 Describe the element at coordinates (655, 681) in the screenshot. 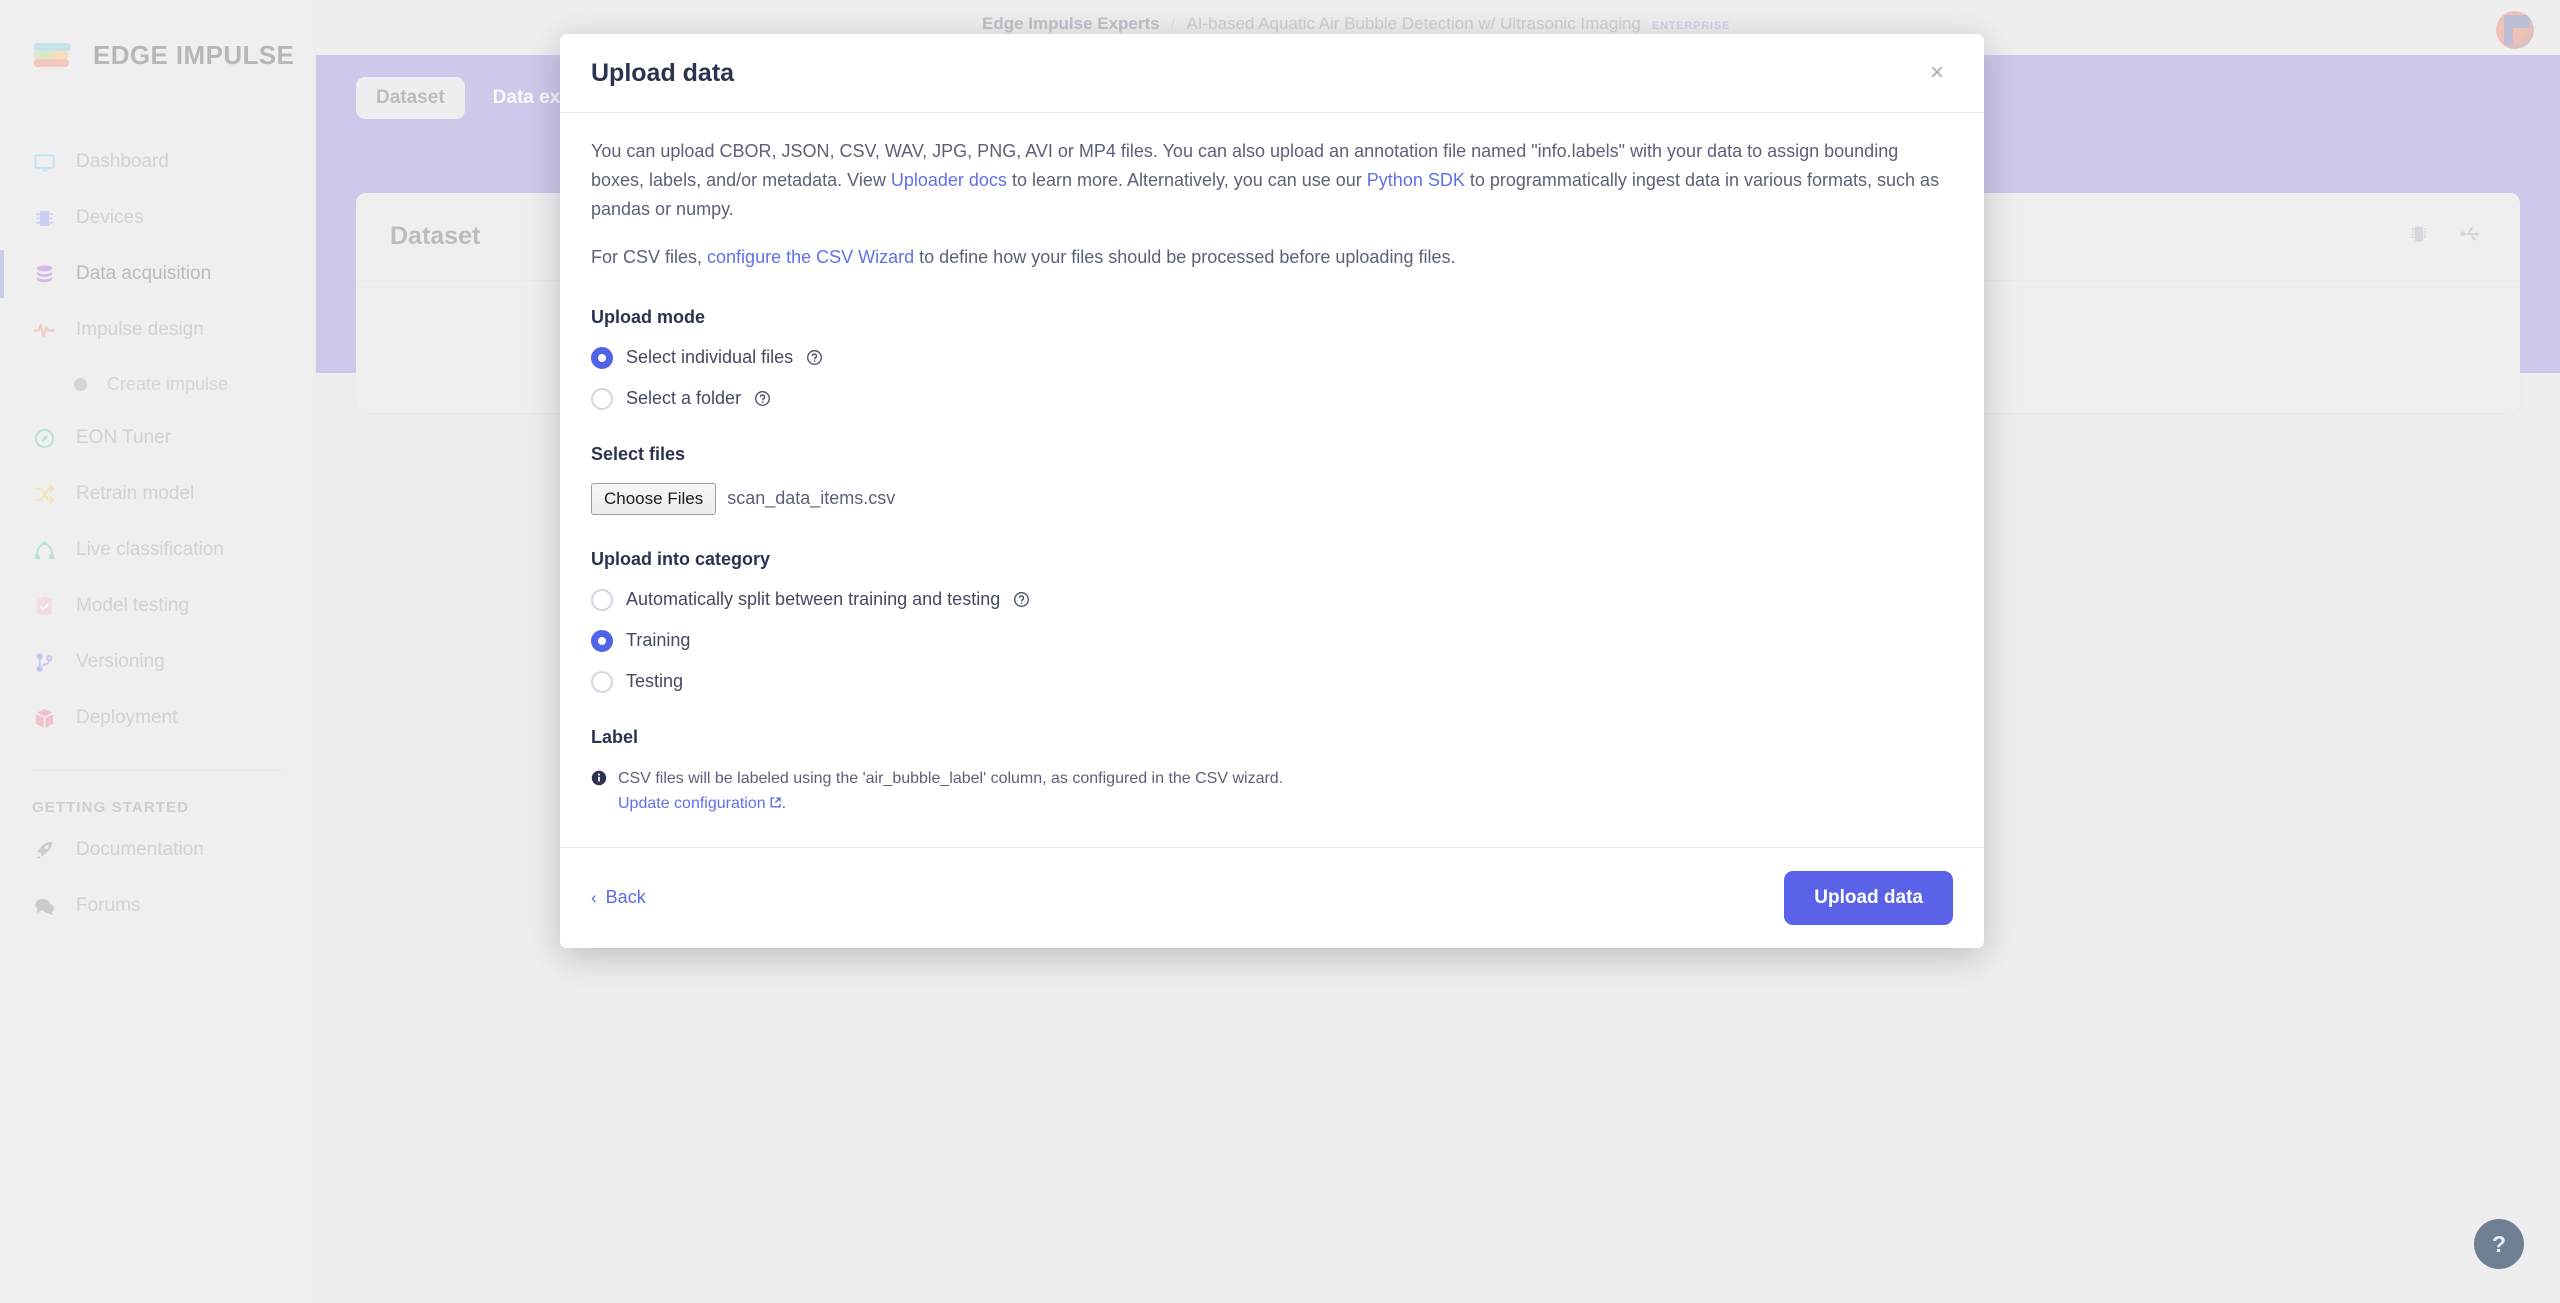

I see `radio-label: Testing` at that location.